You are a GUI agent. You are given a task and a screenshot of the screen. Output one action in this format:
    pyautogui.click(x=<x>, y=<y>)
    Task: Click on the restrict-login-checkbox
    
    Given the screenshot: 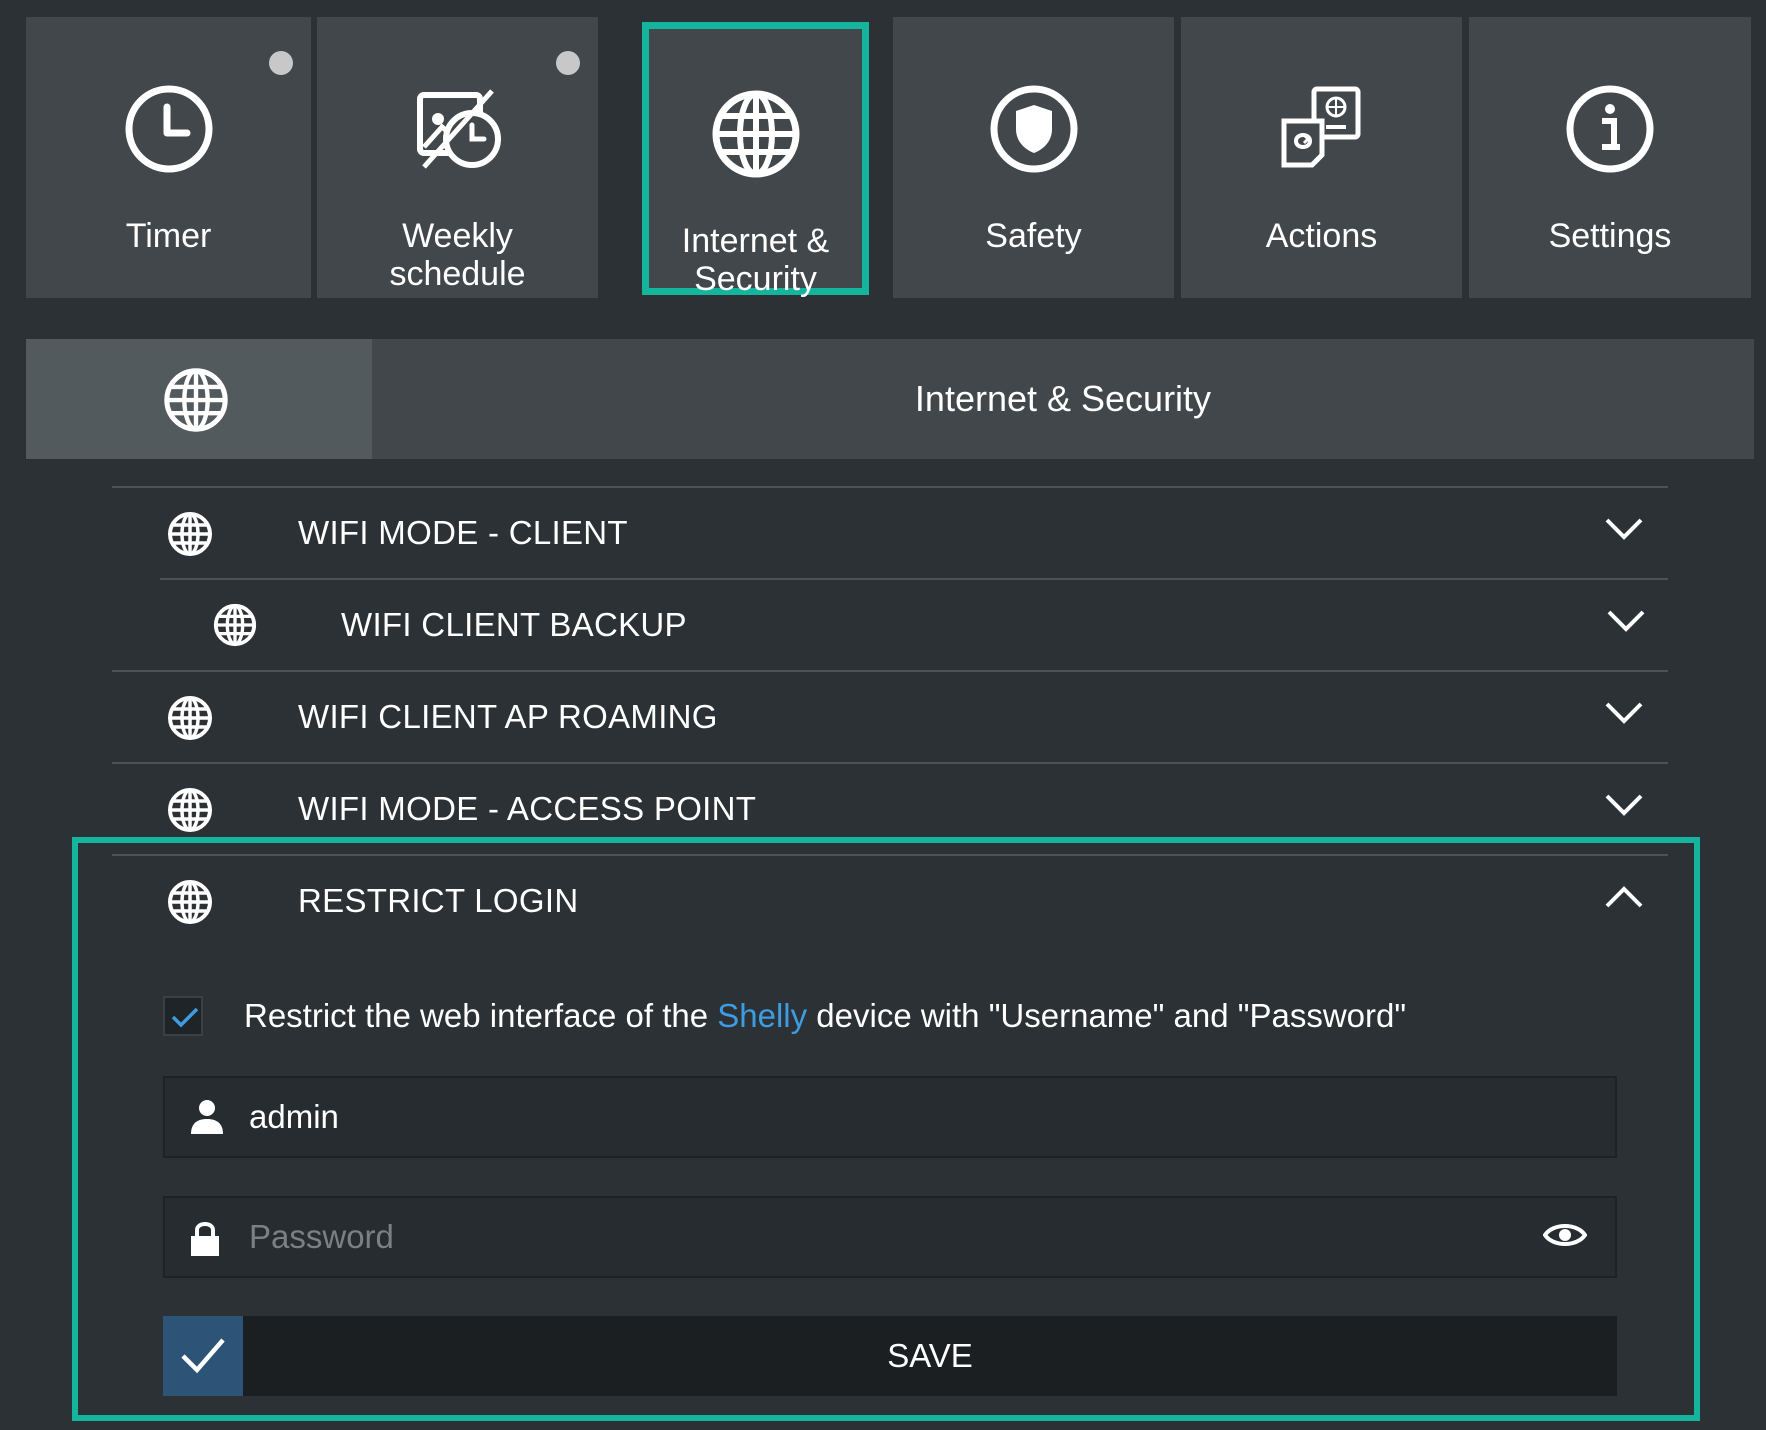 What is the action you would take?
    pyautogui.click(x=183, y=1016)
    